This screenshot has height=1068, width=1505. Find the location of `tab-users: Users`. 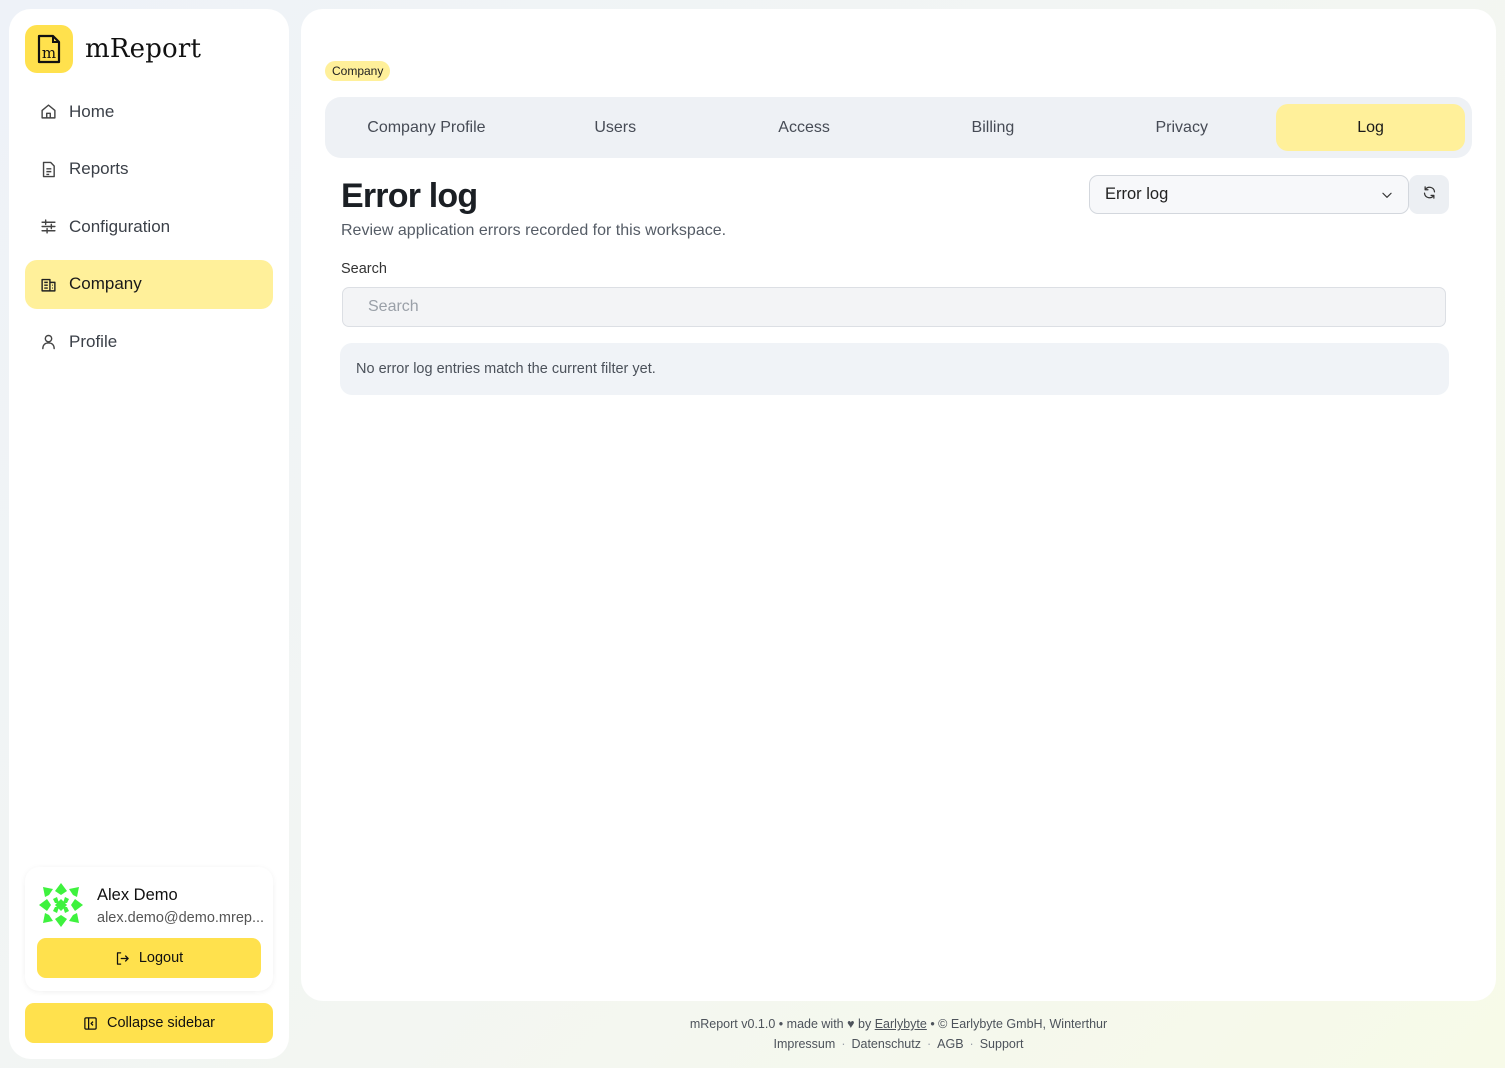

tab-users: Users is located at coordinates (615, 127).